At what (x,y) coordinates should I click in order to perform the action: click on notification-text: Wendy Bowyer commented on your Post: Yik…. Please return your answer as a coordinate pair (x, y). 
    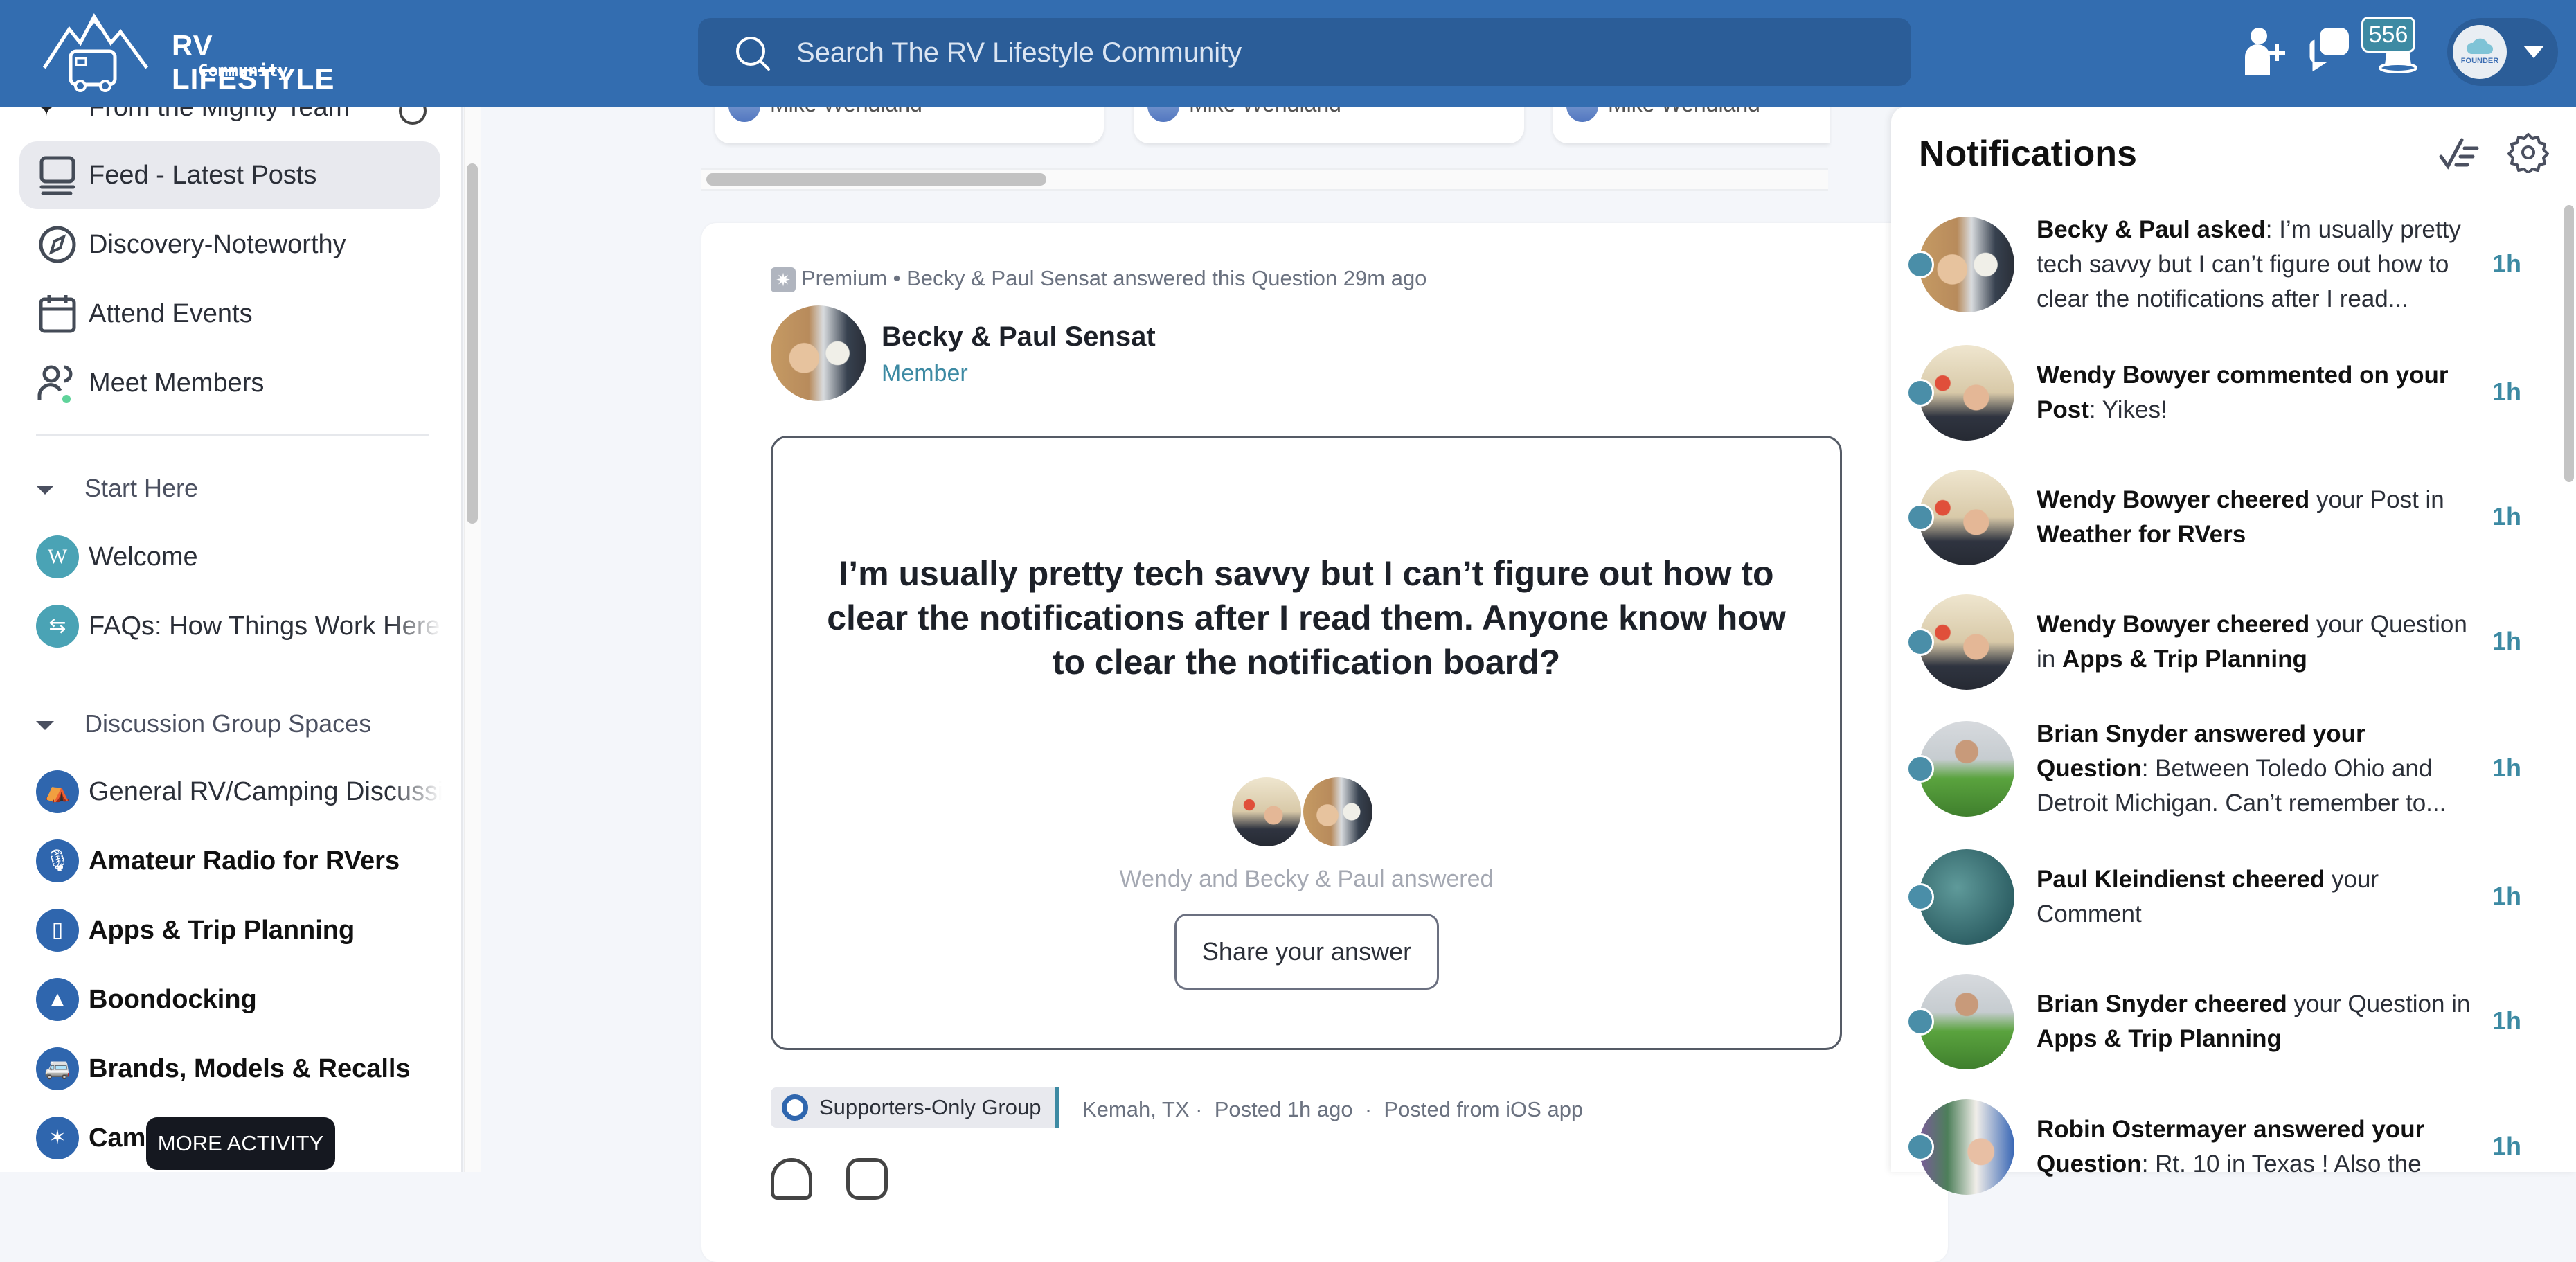
    Looking at the image, I should click on (2243, 393).